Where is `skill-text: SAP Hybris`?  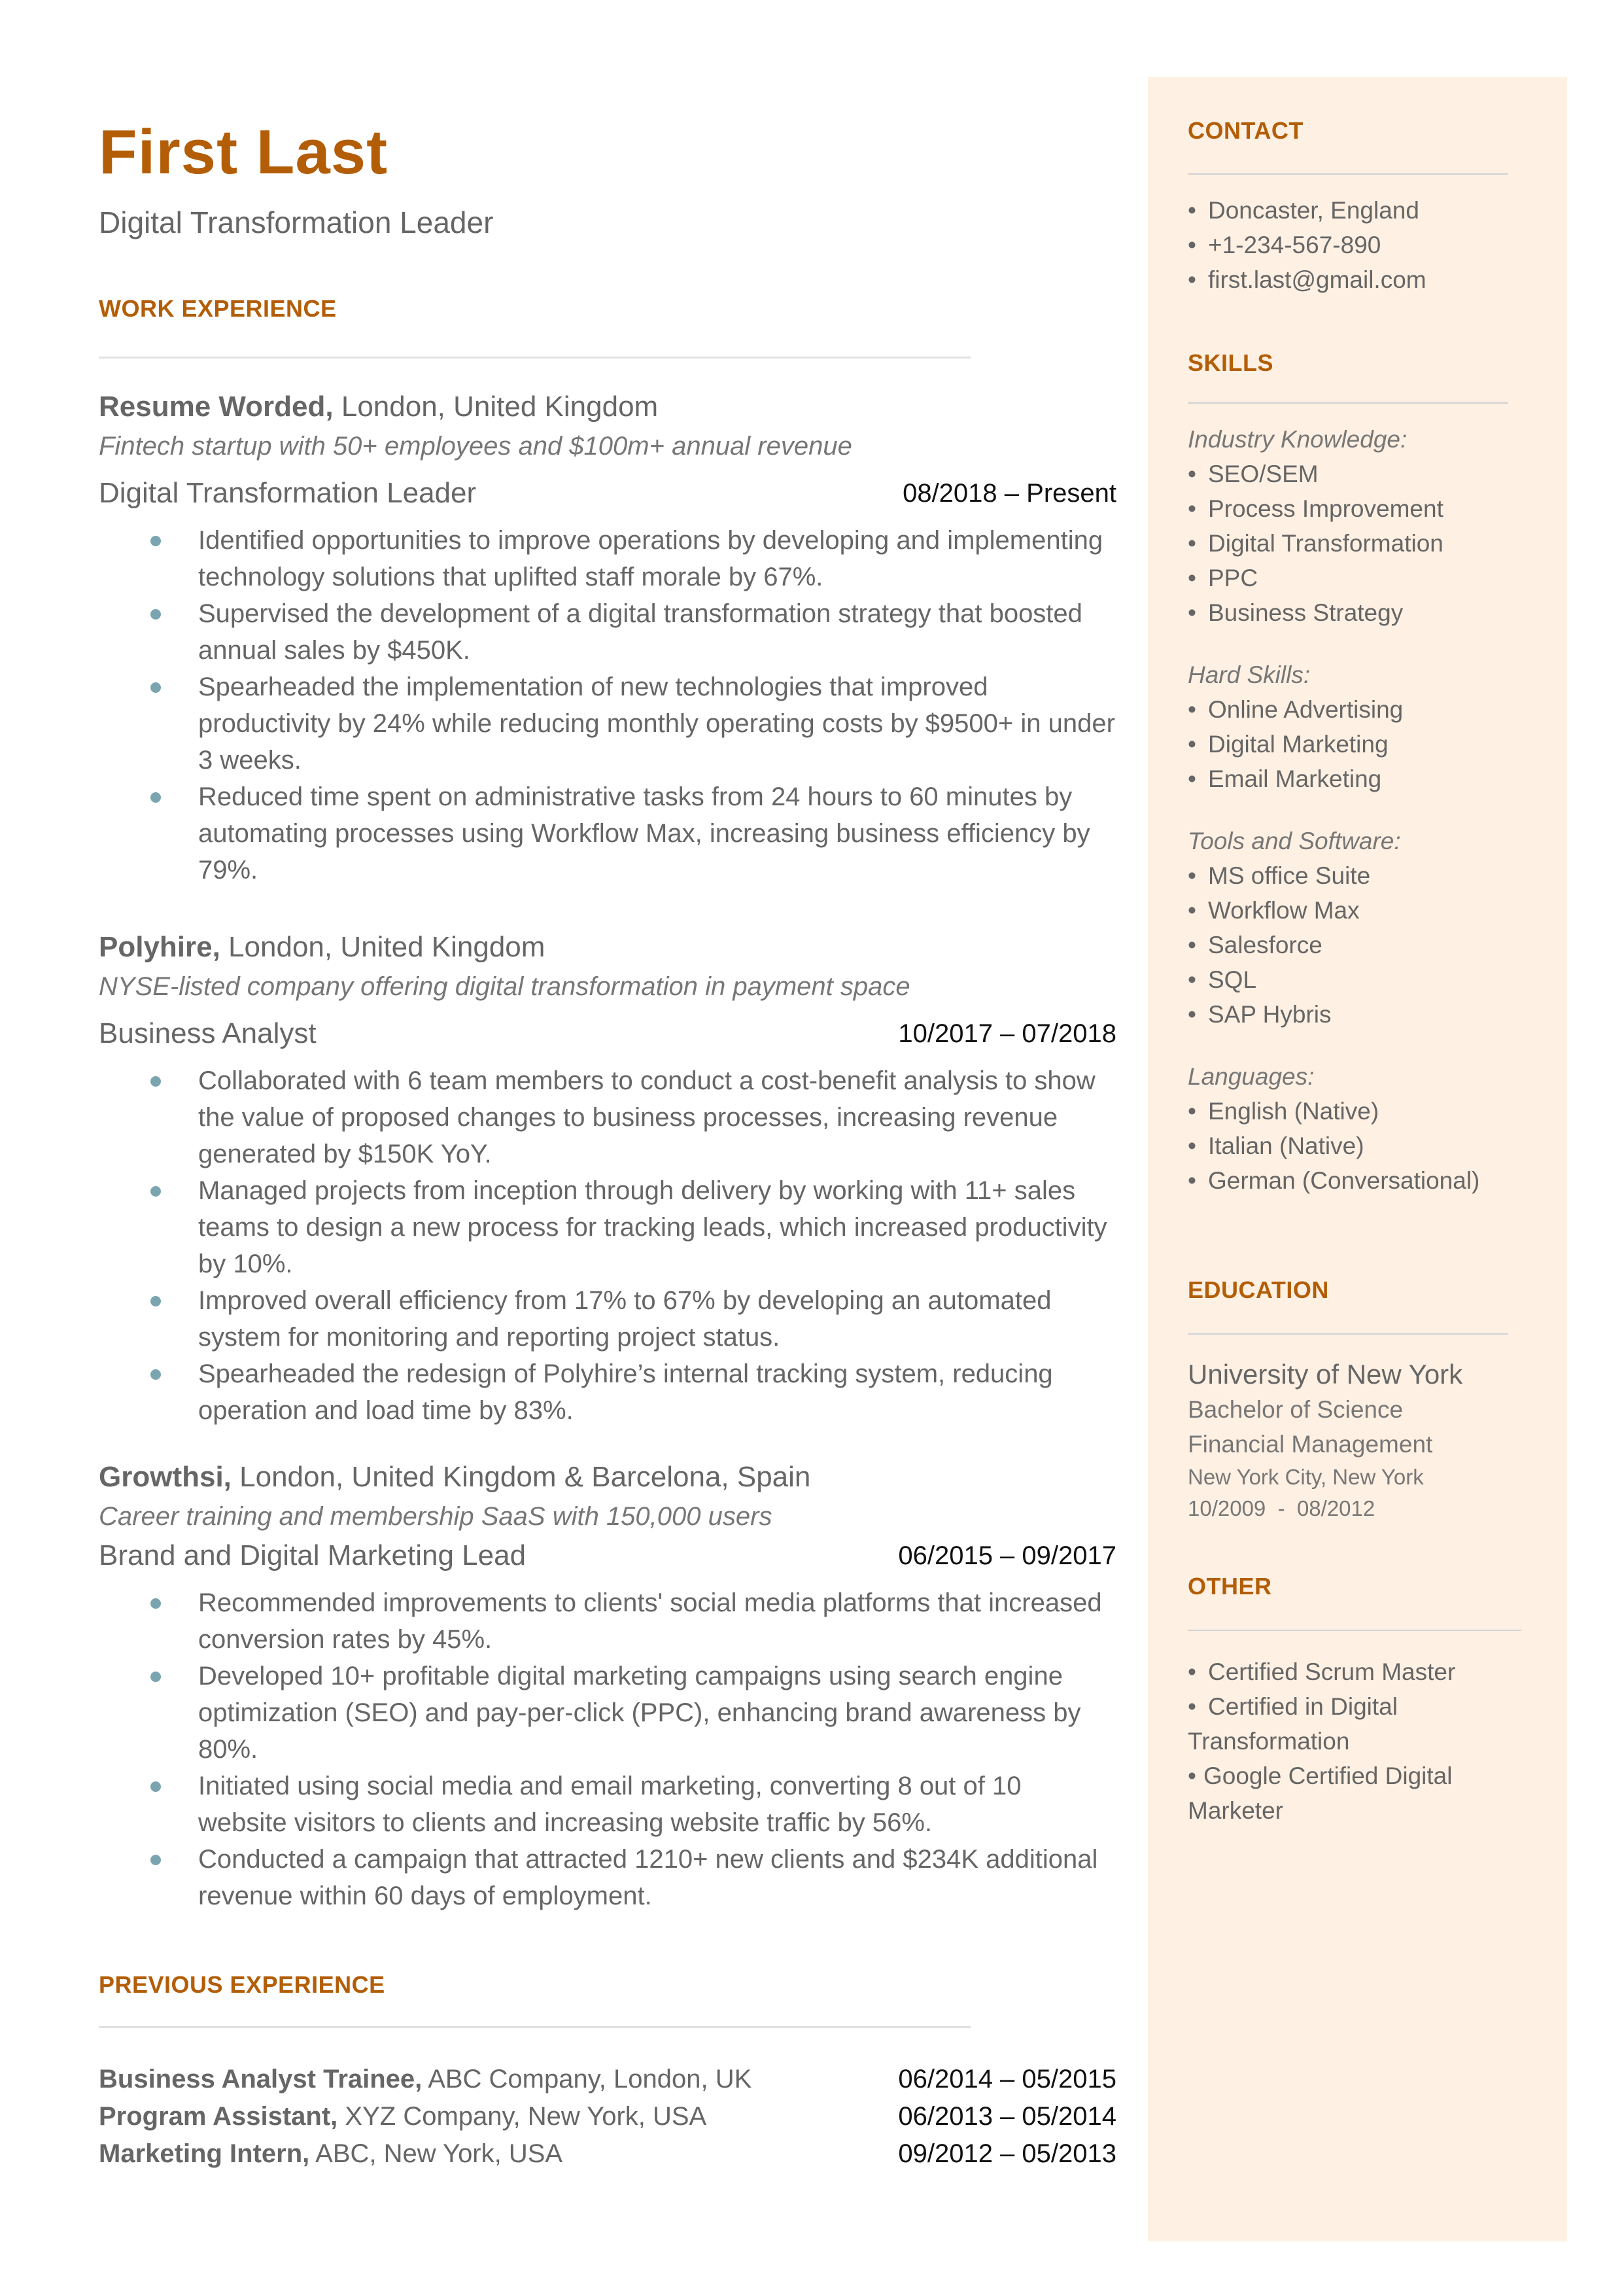 skill-text: SAP Hybris is located at coordinates (1270, 1014).